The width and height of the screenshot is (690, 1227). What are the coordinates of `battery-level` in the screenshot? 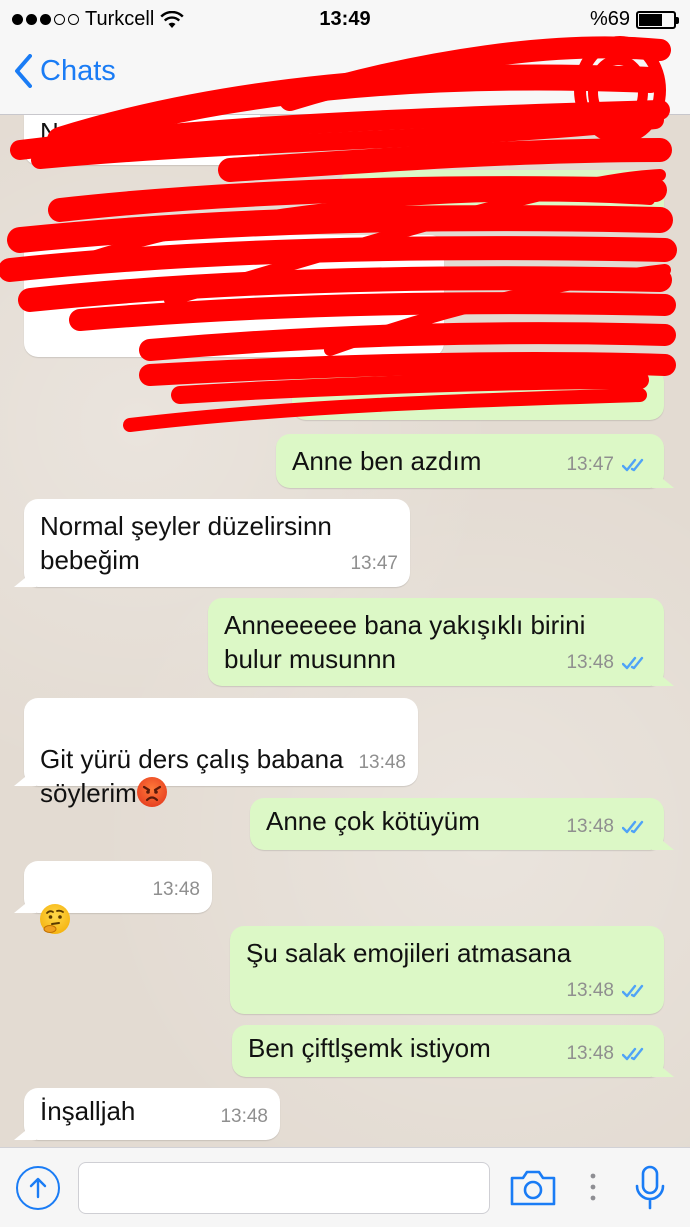 It's located at (651, 19).